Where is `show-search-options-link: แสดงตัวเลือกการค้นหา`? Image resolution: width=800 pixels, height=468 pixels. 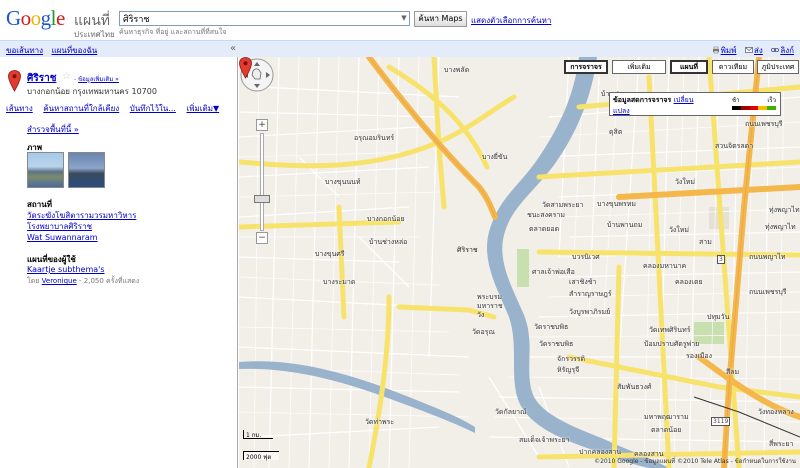
show-search-options-link: แสดงตัวเลือกการค้นหา is located at coordinates (511, 20).